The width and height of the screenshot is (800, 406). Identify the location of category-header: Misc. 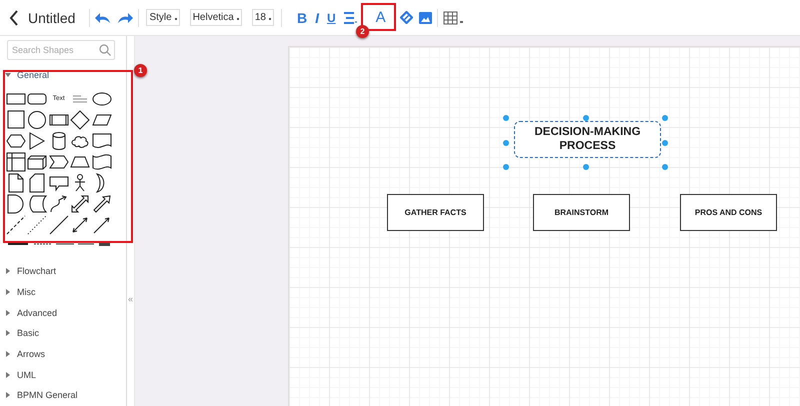
(18, 292).